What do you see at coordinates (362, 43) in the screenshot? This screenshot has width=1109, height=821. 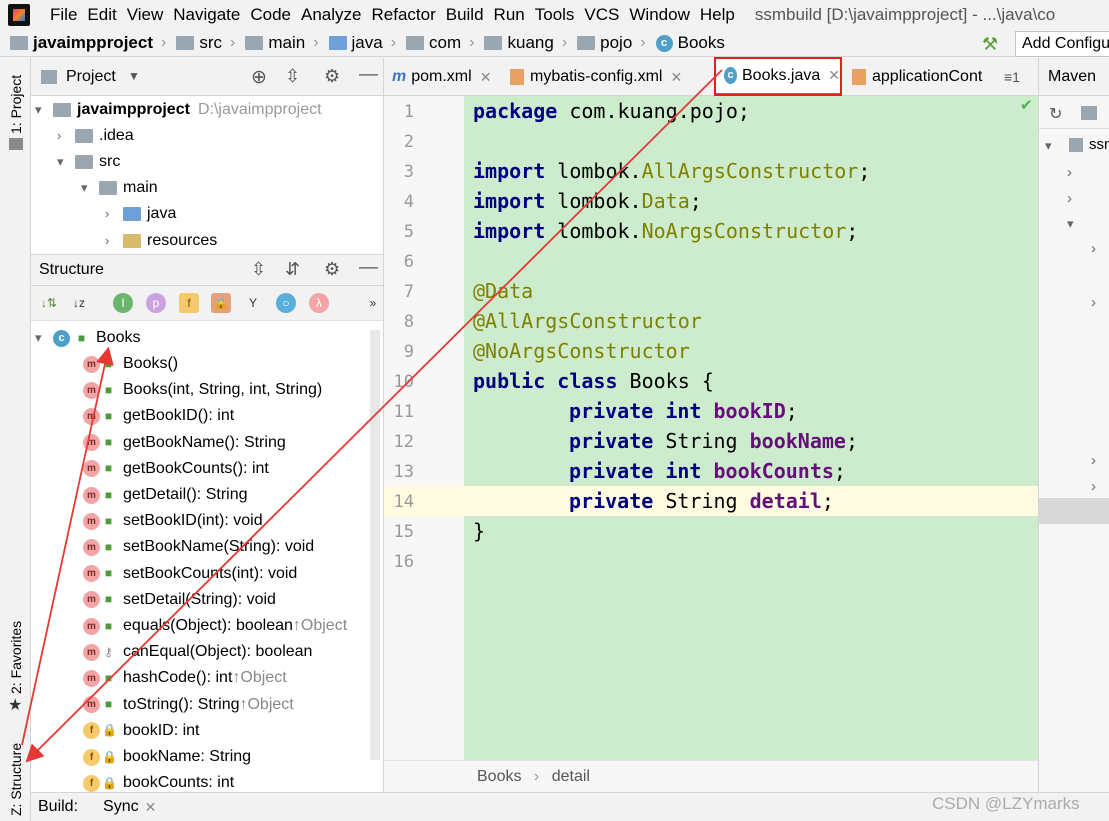 I see `crumb-java: java ›` at bounding box center [362, 43].